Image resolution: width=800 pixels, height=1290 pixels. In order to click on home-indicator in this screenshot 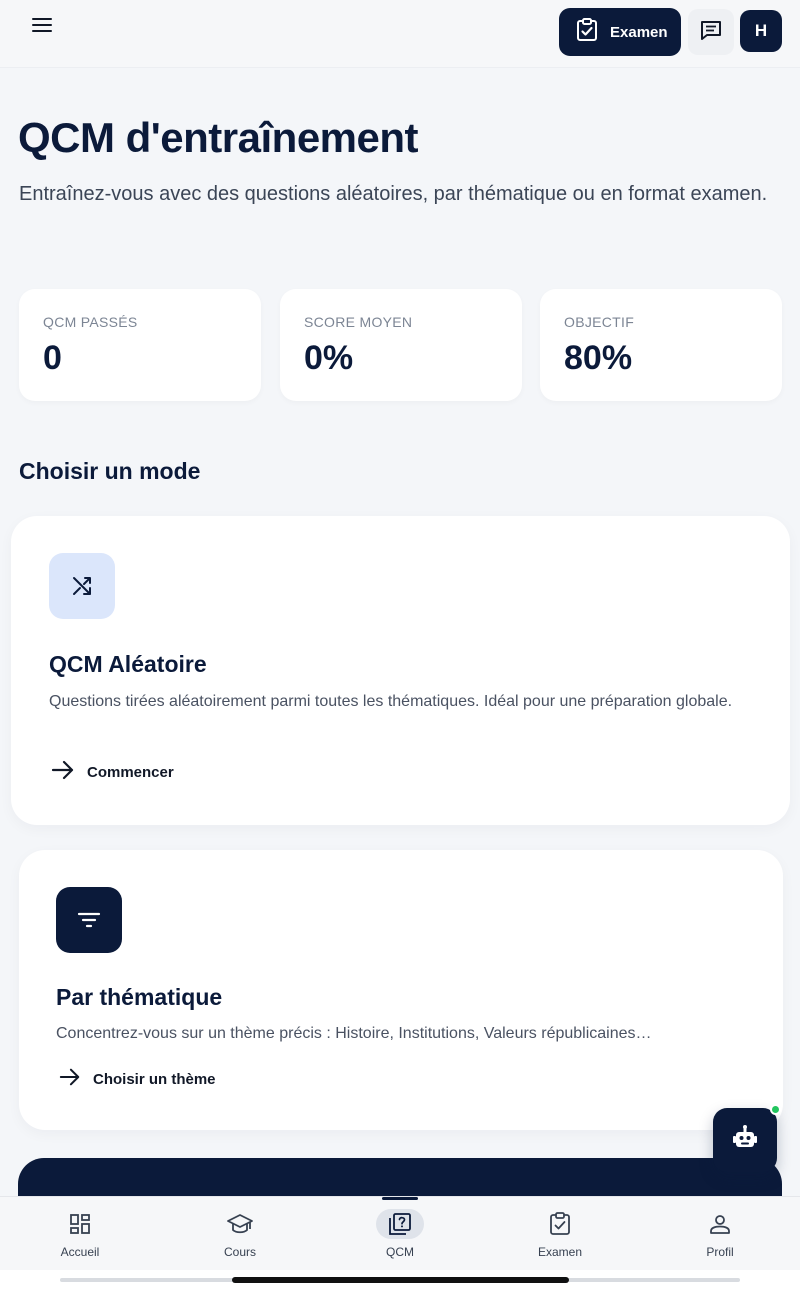, I will do `click(400, 1280)`.